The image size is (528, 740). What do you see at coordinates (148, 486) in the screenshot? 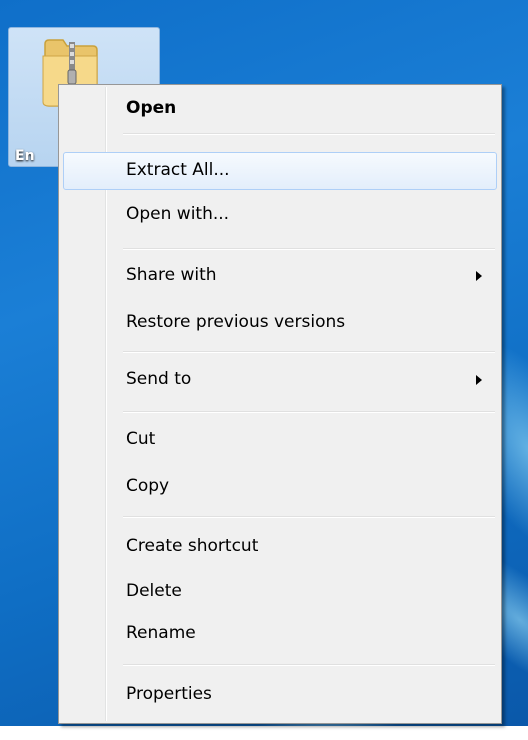
I see `menu-item-label: Copy` at bounding box center [148, 486].